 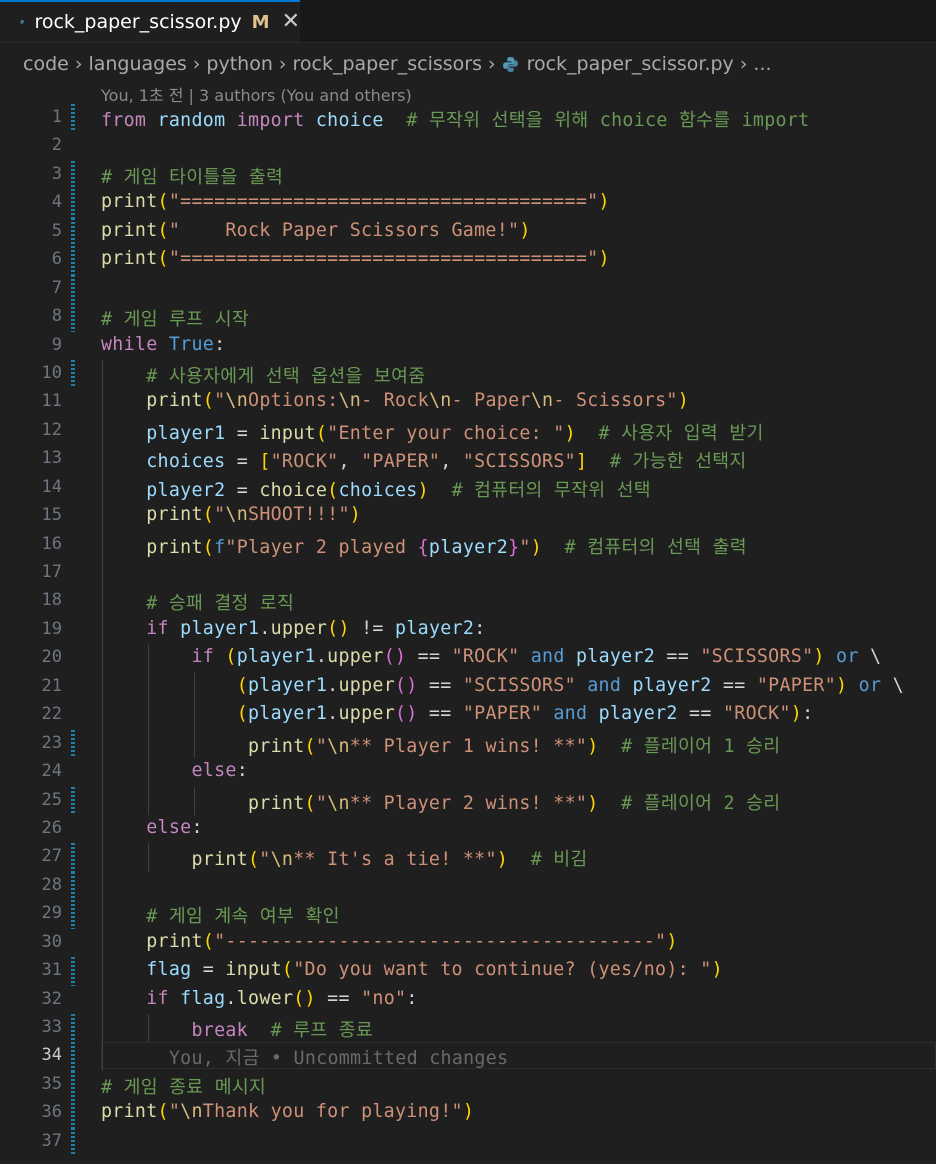 I want to click on code-line: 17, so click(x=468, y=573).